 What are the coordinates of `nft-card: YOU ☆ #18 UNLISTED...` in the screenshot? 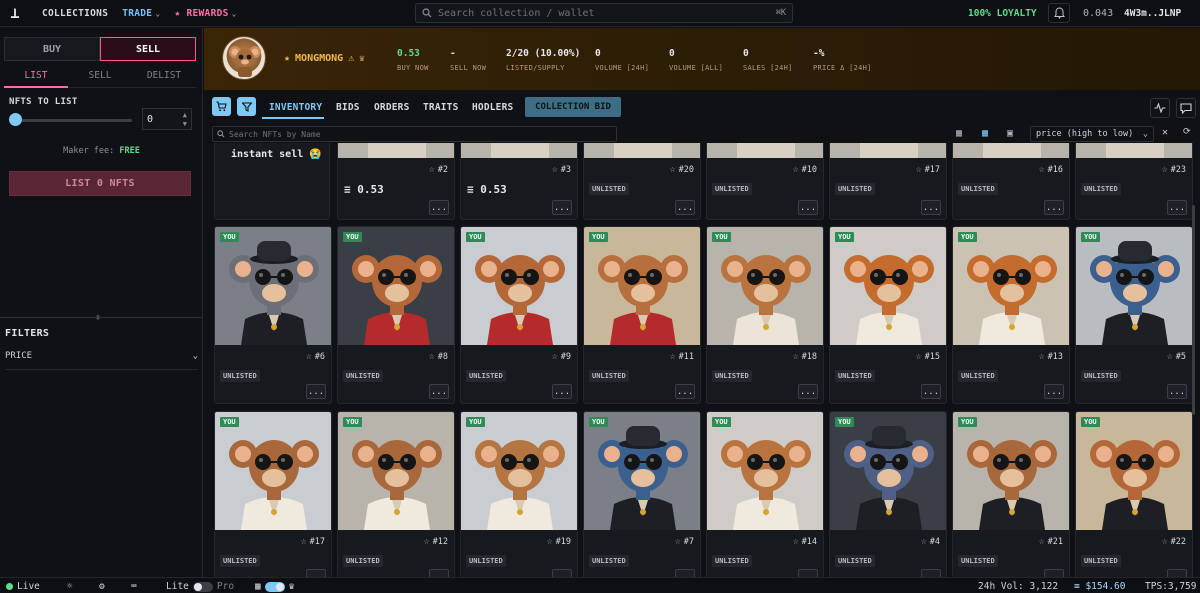 It's located at (765, 315).